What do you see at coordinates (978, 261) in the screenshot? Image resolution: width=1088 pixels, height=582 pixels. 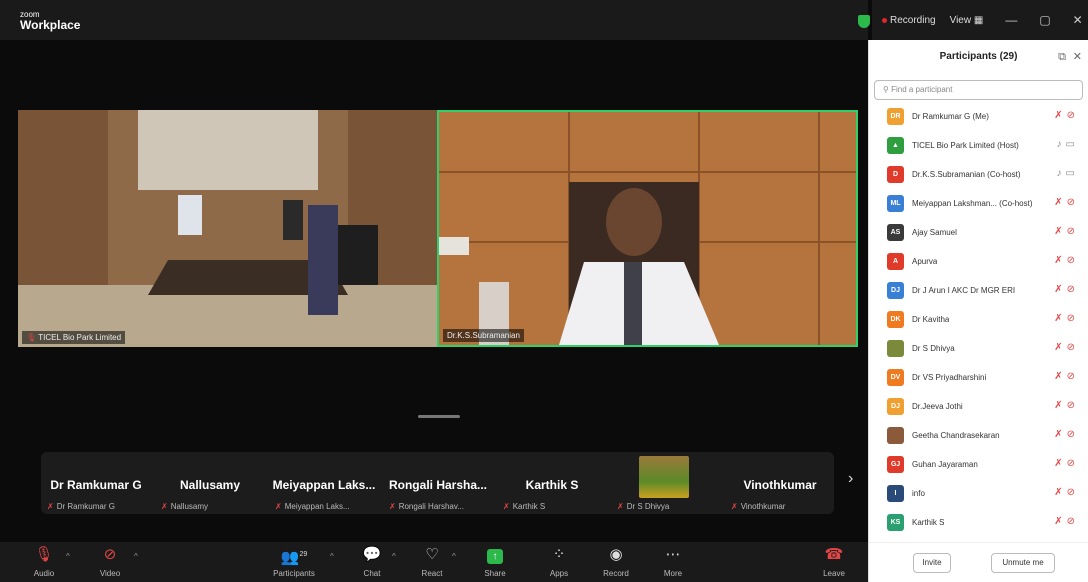 I see `participant-row: A Apurva ✗⊘` at bounding box center [978, 261].